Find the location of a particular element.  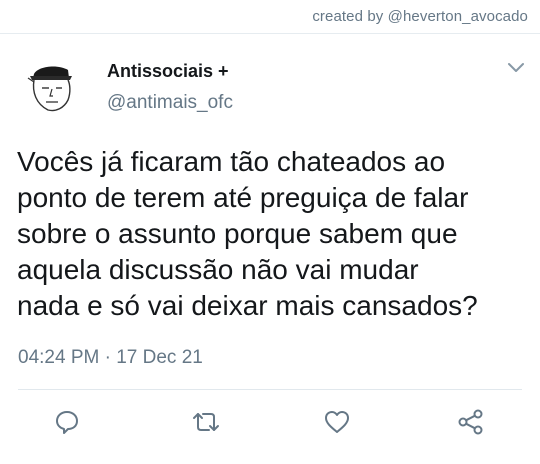

reply-button is located at coordinates (67, 422).